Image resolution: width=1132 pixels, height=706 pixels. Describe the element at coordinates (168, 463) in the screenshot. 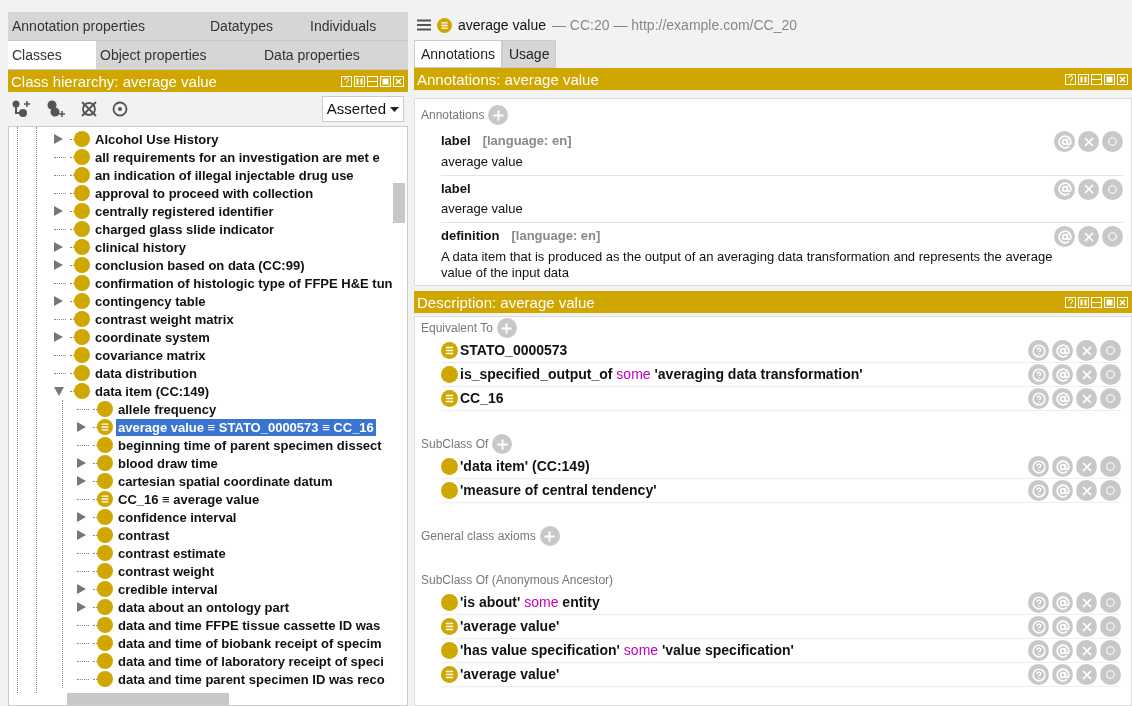

I see `tree-item: blood draw time` at that location.